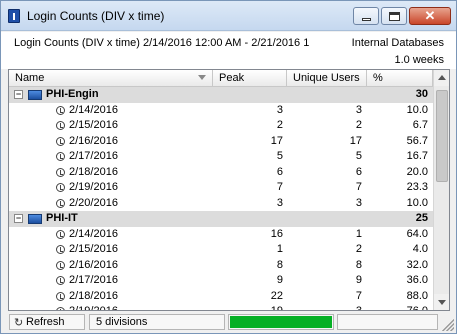  Describe the element at coordinates (421, 218) in the screenshot. I see `group-total: 25` at that location.